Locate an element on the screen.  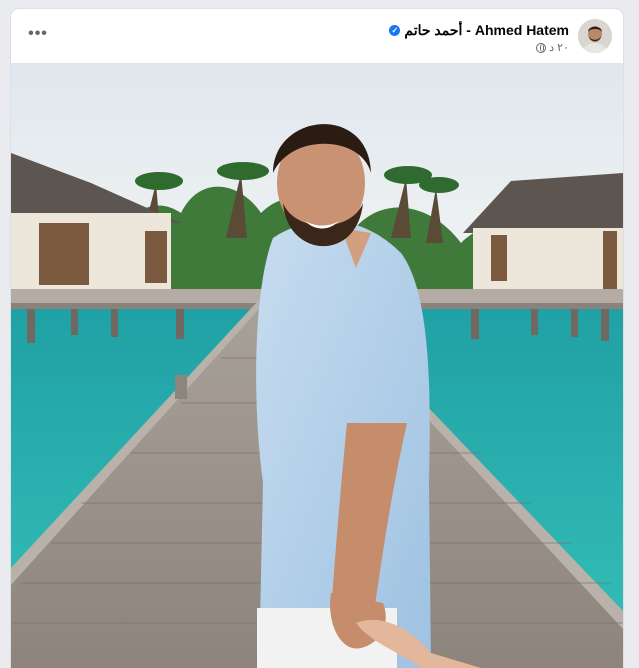
avatar is located at coordinates (595, 36).